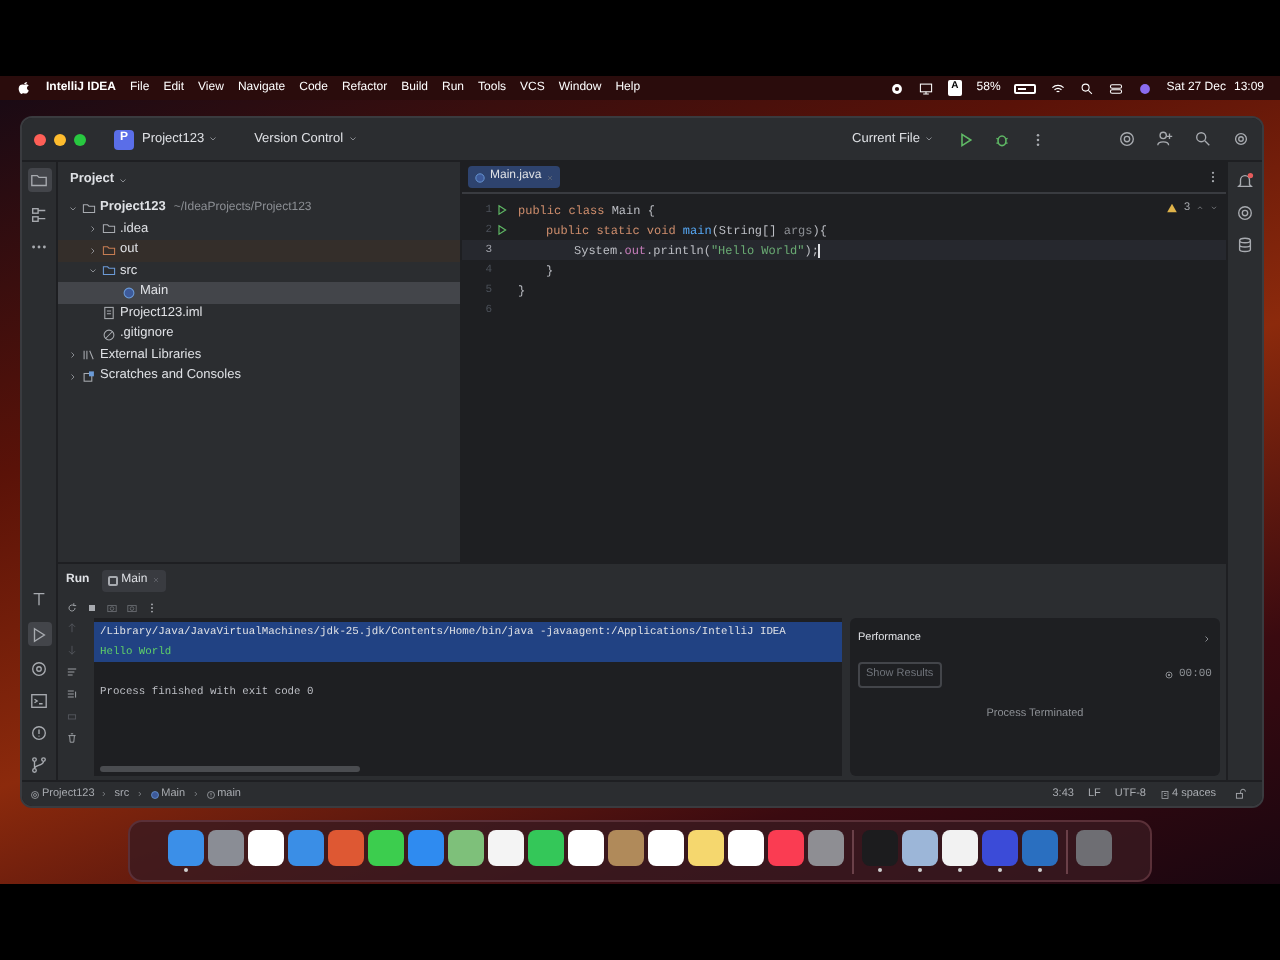 The image size is (1280, 960). What do you see at coordinates (39, 669) in the screenshot?
I see `services-icon` at bounding box center [39, 669].